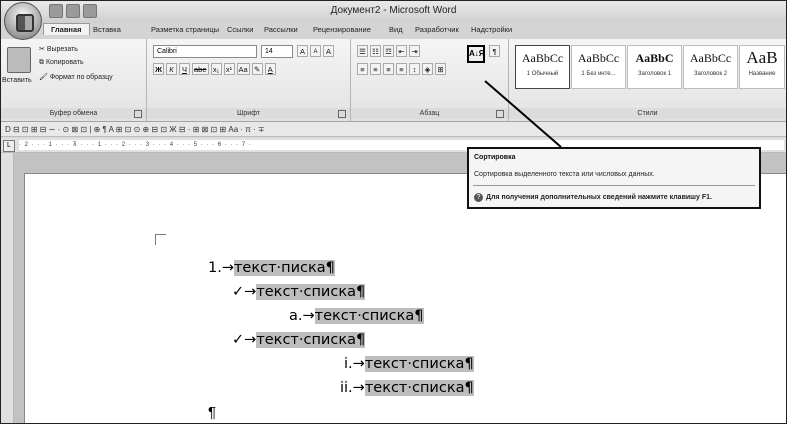 The image size is (787, 424). I want to click on tooltip-title: Сортировка, so click(495, 157).